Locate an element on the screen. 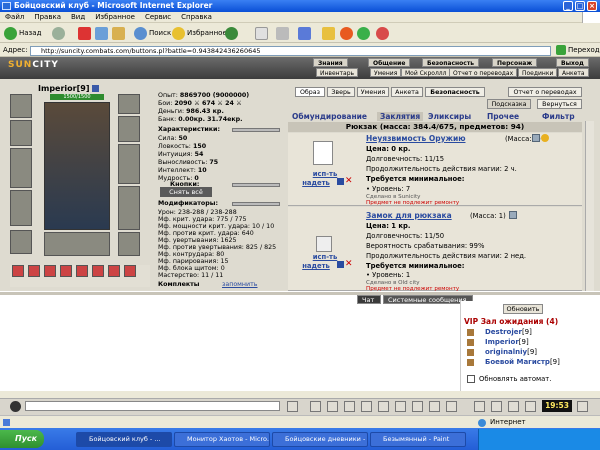  refresh-button is located at coordinates (102, 33).